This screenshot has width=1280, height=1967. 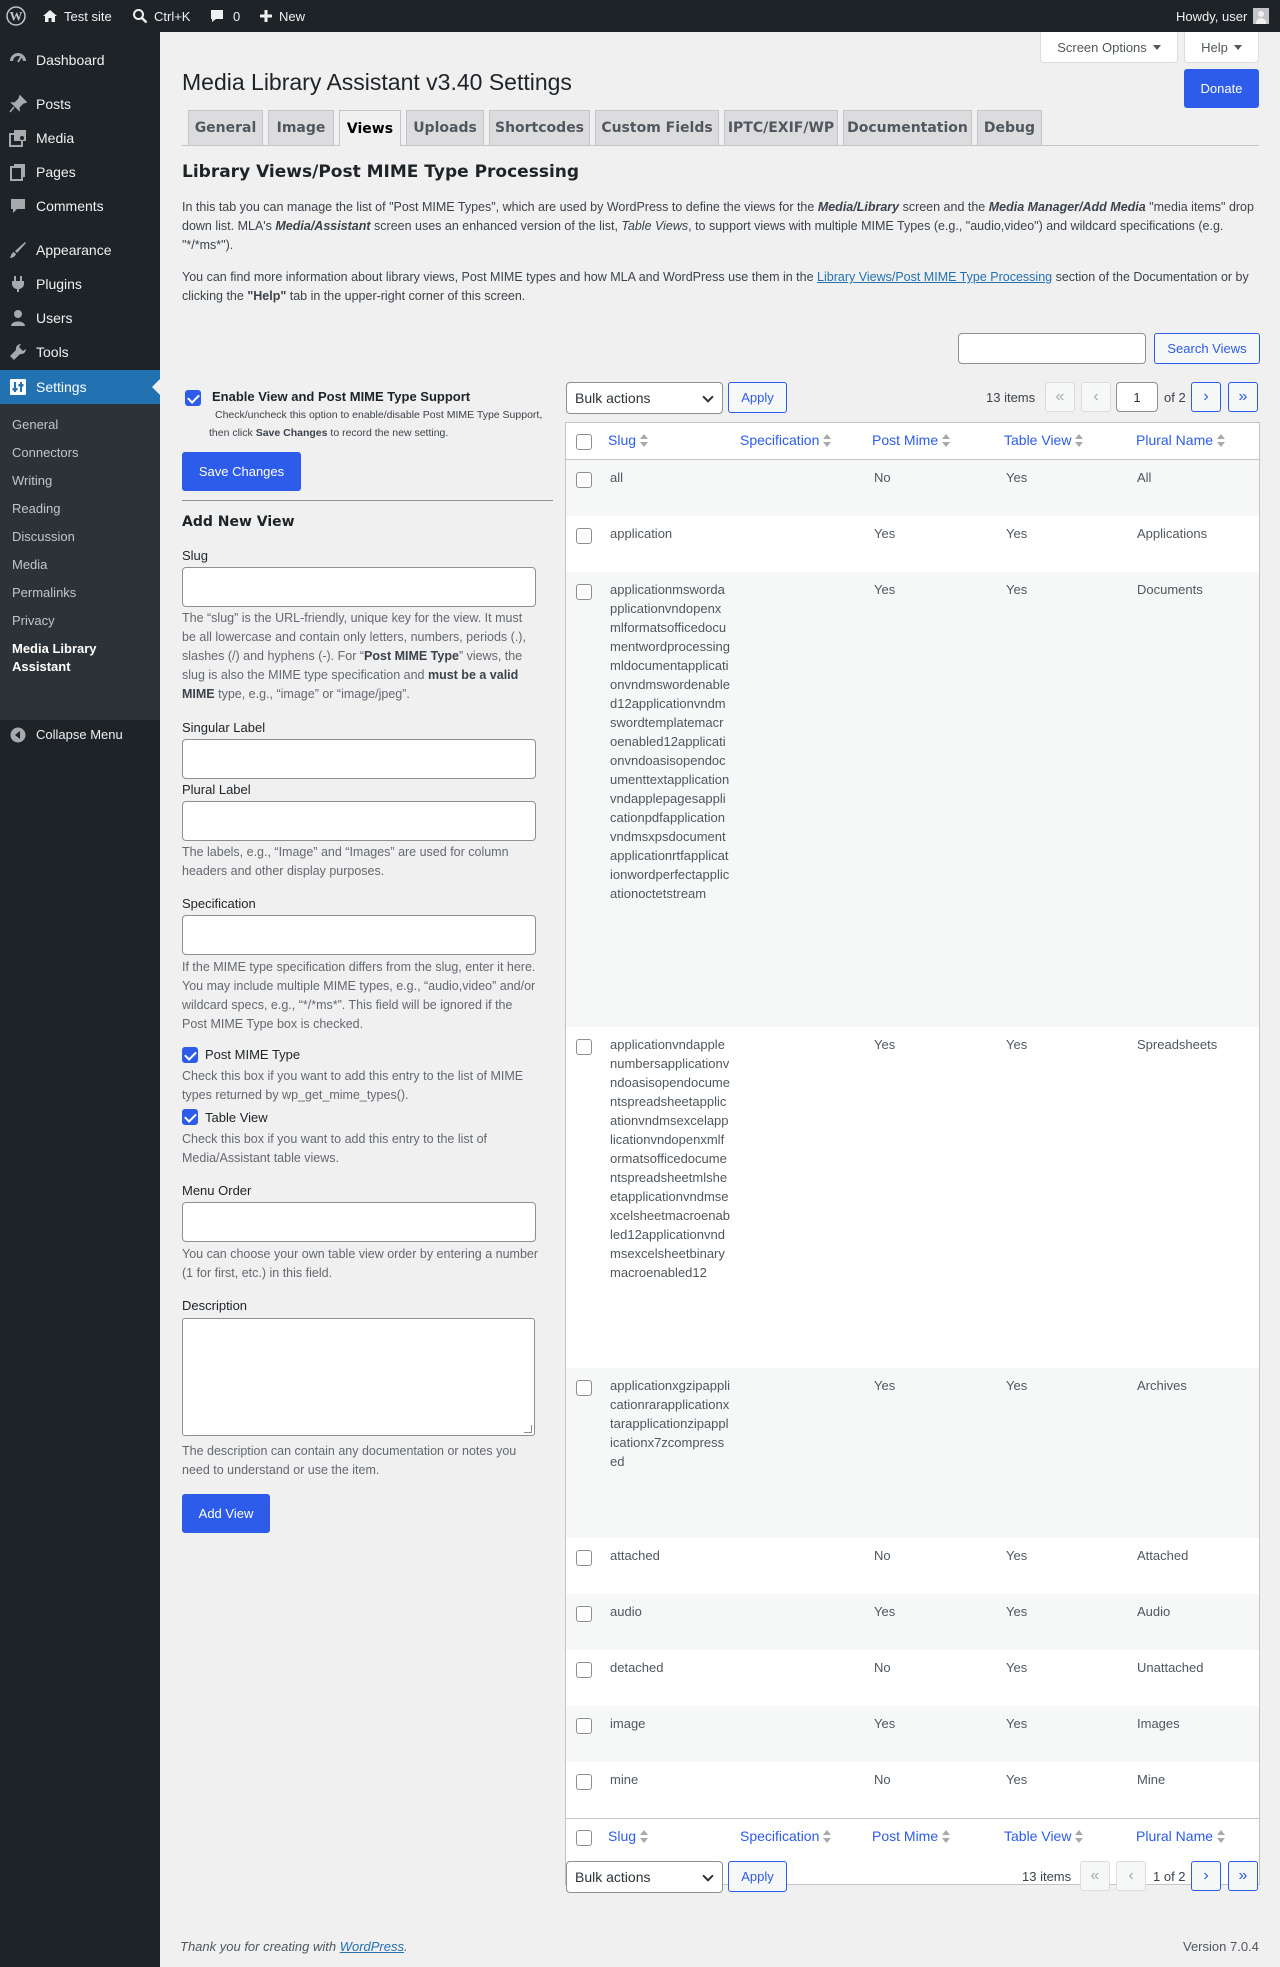 What do you see at coordinates (224, 16) in the screenshot?
I see `comments-link: 0` at bounding box center [224, 16].